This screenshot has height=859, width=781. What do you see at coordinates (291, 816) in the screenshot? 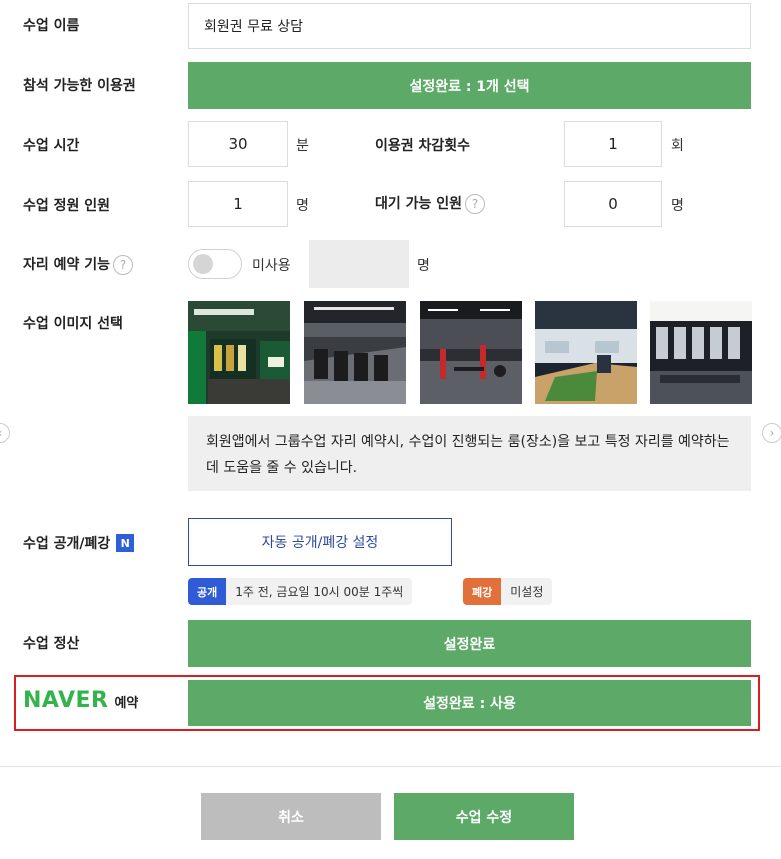
I see `cancel-button: 취소` at bounding box center [291, 816].